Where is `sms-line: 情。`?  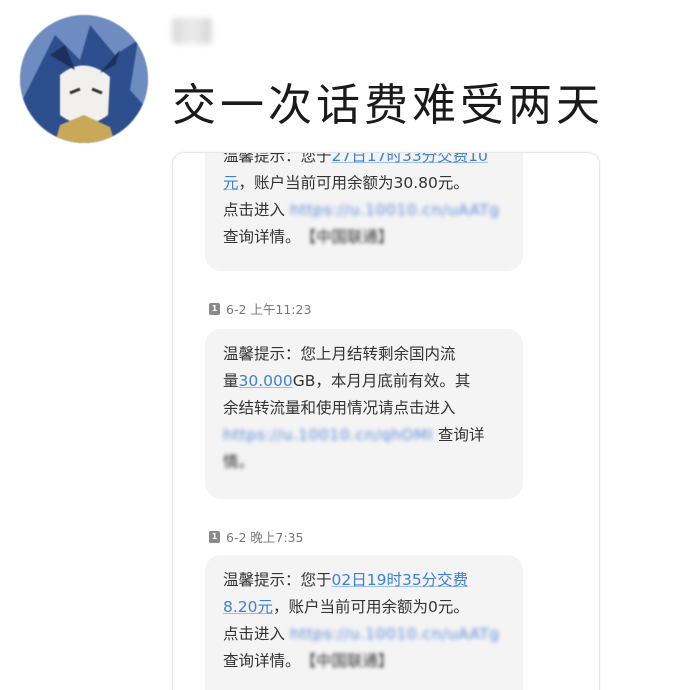
sms-line: 情。 is located at coordinates (239, 462).